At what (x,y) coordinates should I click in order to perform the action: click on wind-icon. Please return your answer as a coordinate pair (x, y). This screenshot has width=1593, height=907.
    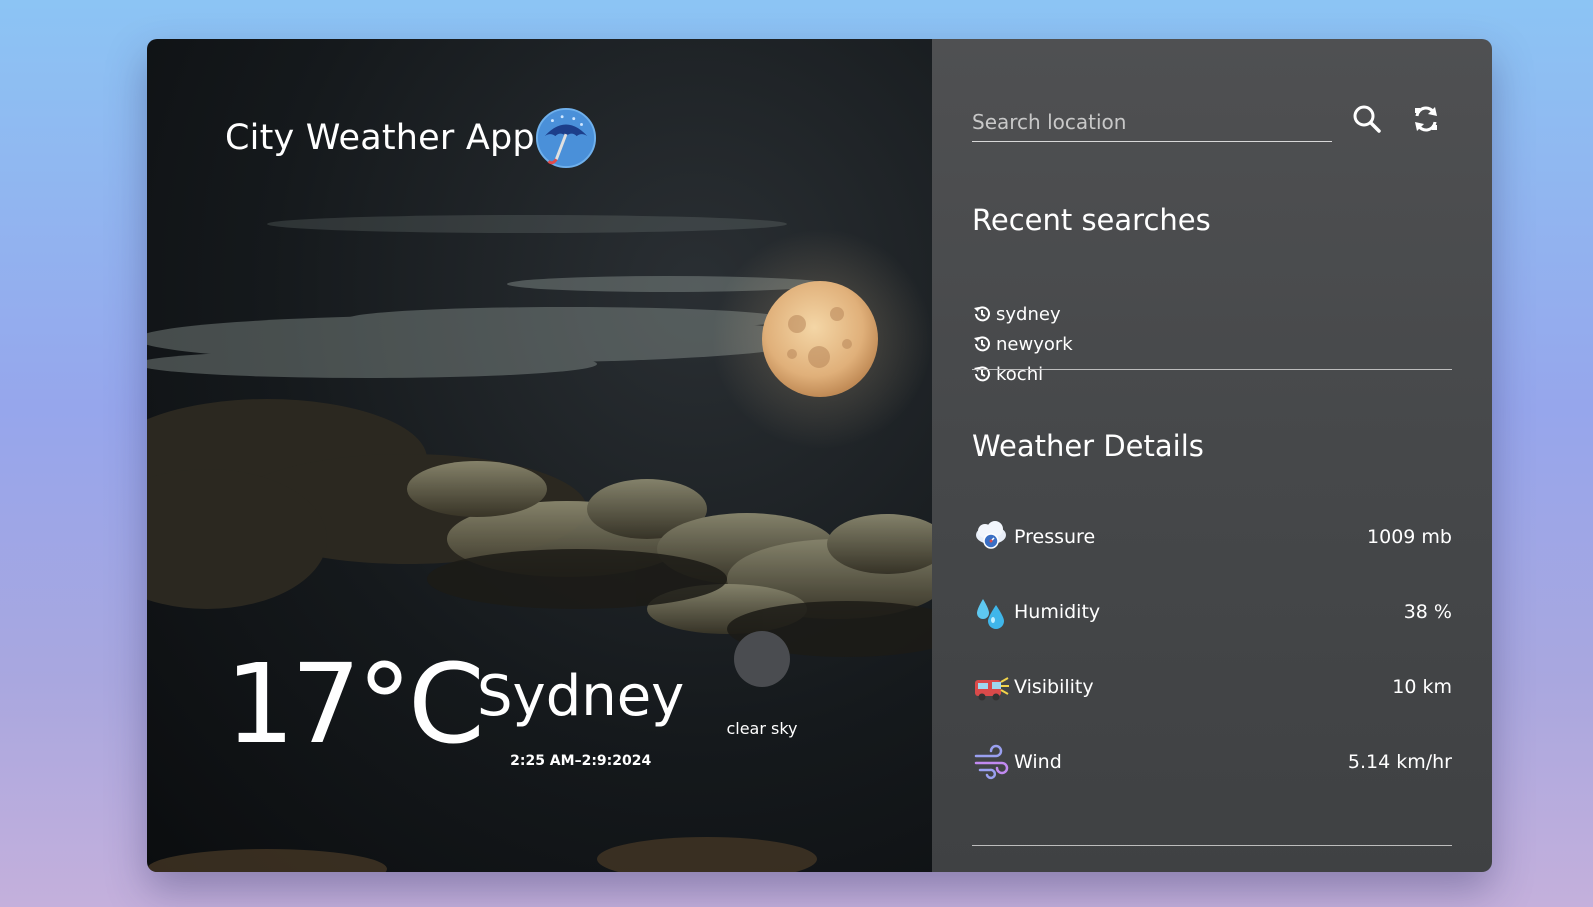
    Looking at the image, I should click on (991, 762).